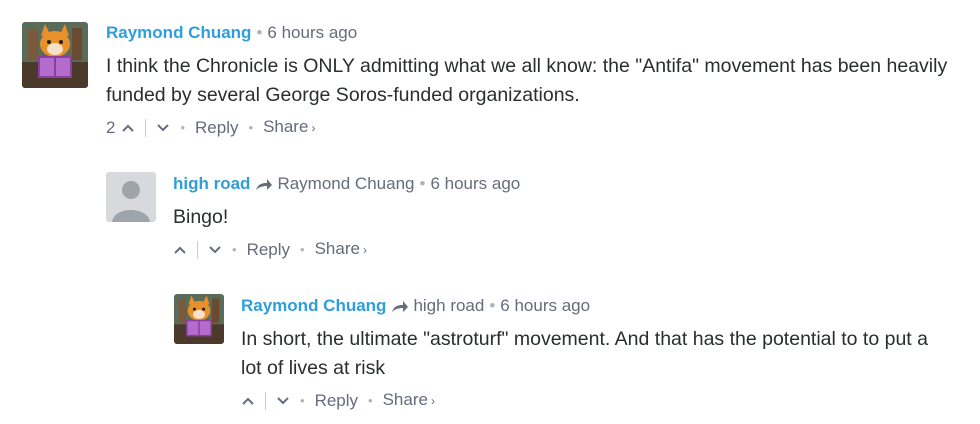 This screenshot has width=980, height=424. Describe the element at coordinates (111, 127) in the screenshot. I see `vote-count: 2` at that location.